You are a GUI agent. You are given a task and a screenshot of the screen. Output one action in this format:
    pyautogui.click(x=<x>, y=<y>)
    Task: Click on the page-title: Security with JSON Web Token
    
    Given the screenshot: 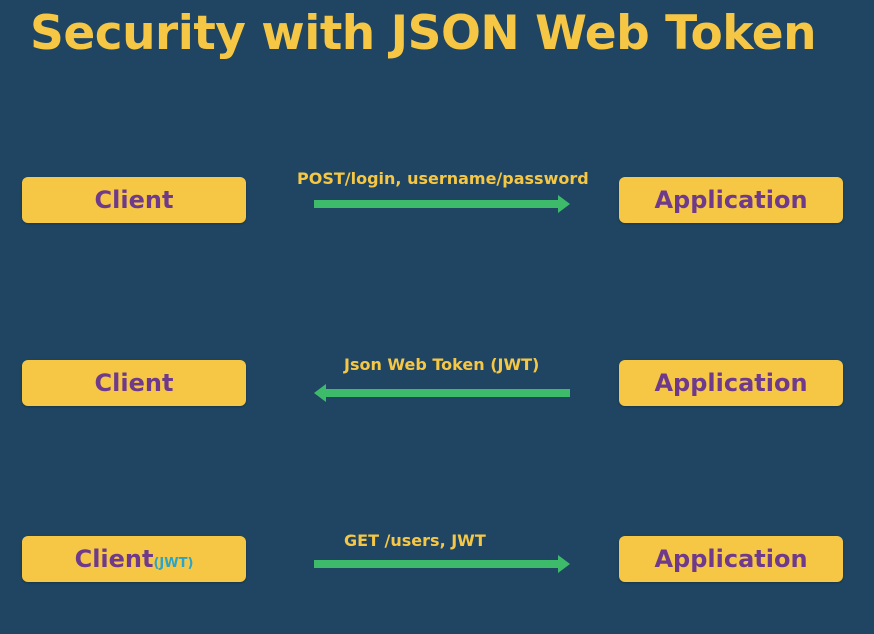 What is the action you would take?
    pyautogui.click(x=423, y=33)
    